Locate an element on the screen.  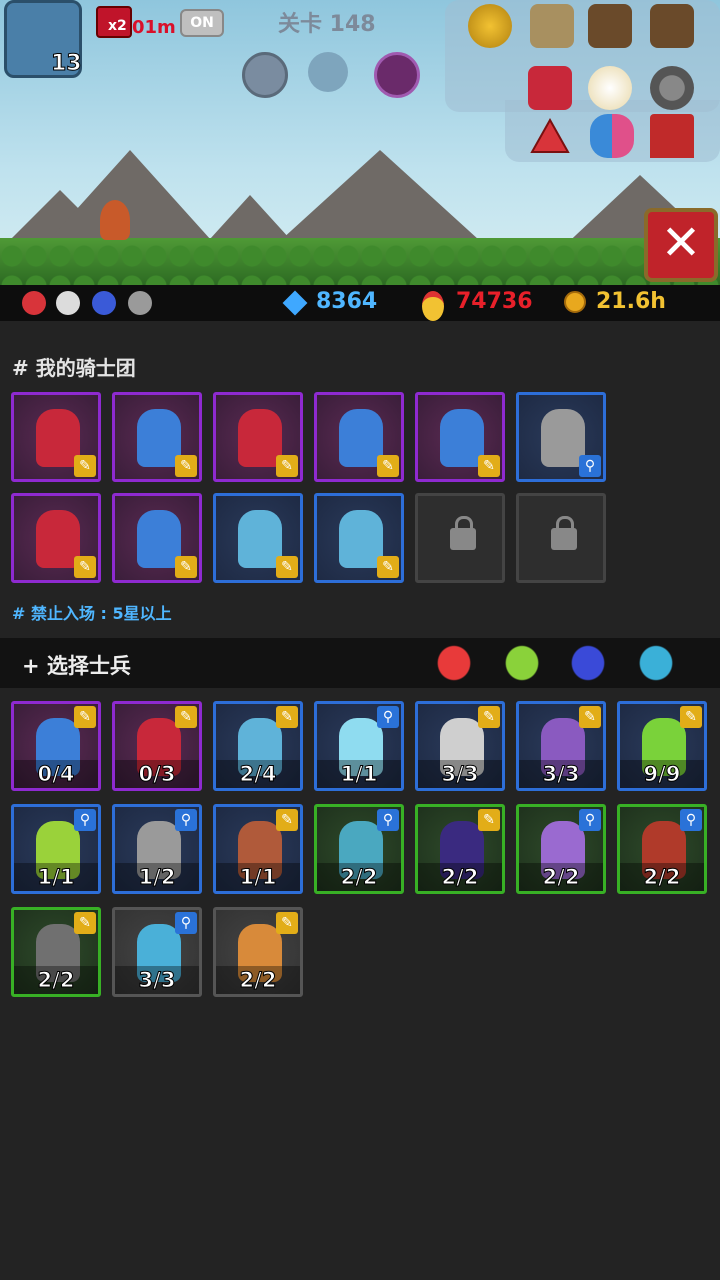
friends-icon is located at coordinates (612, 136).